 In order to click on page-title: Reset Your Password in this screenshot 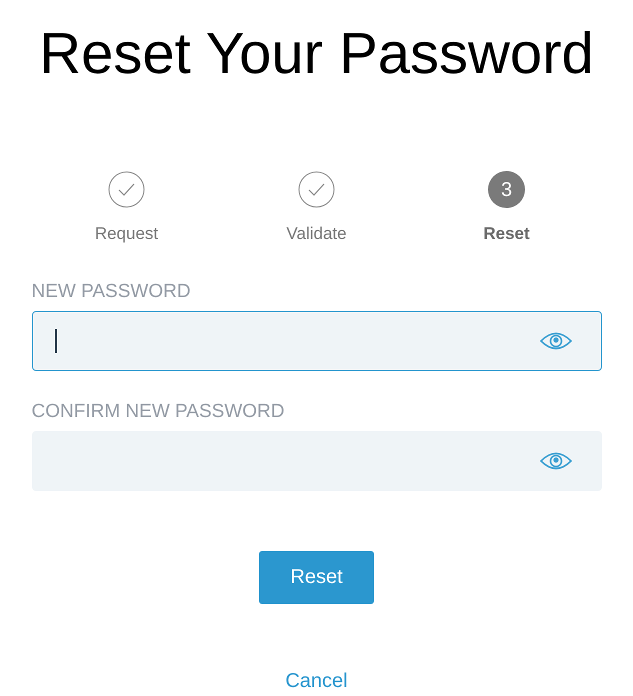, I will do `click(316, 54)`.